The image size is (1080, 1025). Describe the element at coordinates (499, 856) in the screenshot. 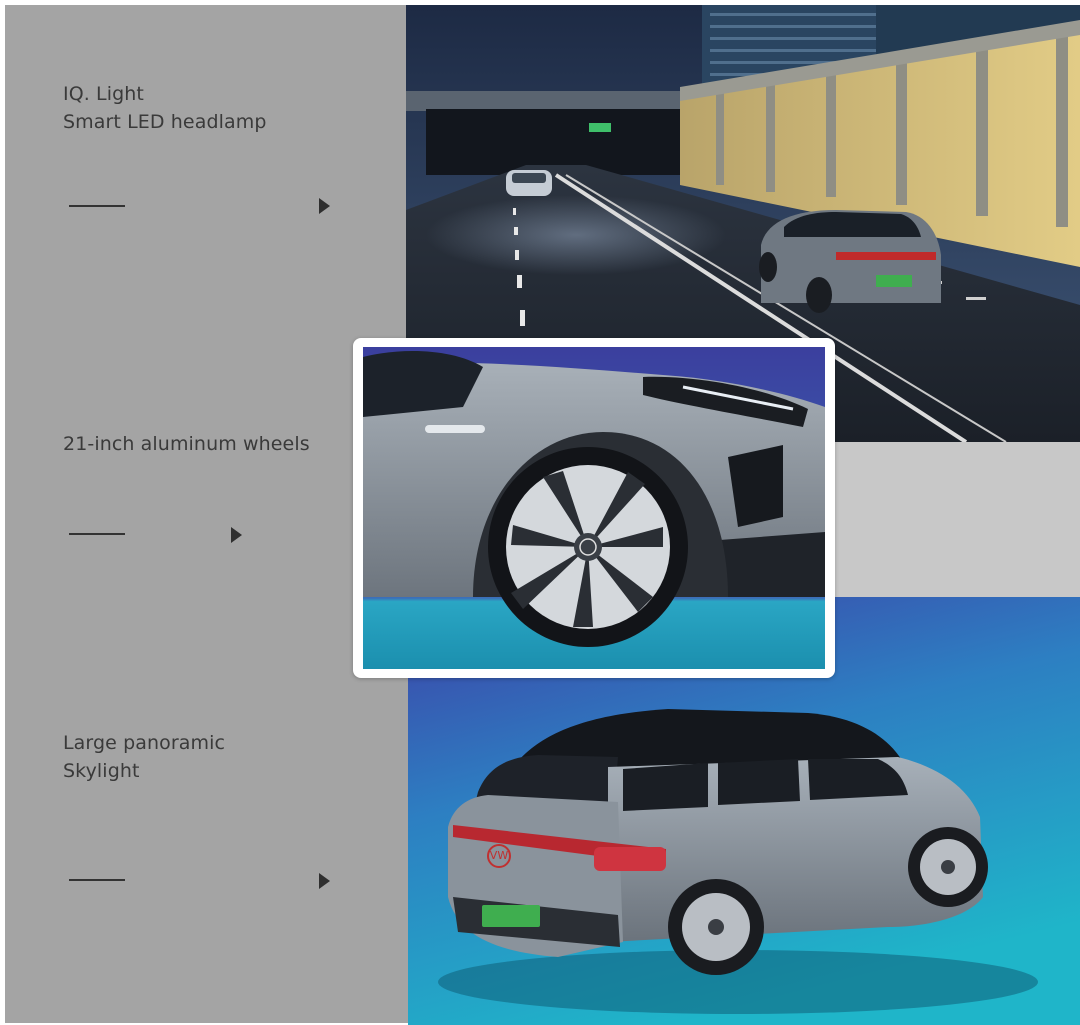

I see `vw-logo-icon: VW` at that location.